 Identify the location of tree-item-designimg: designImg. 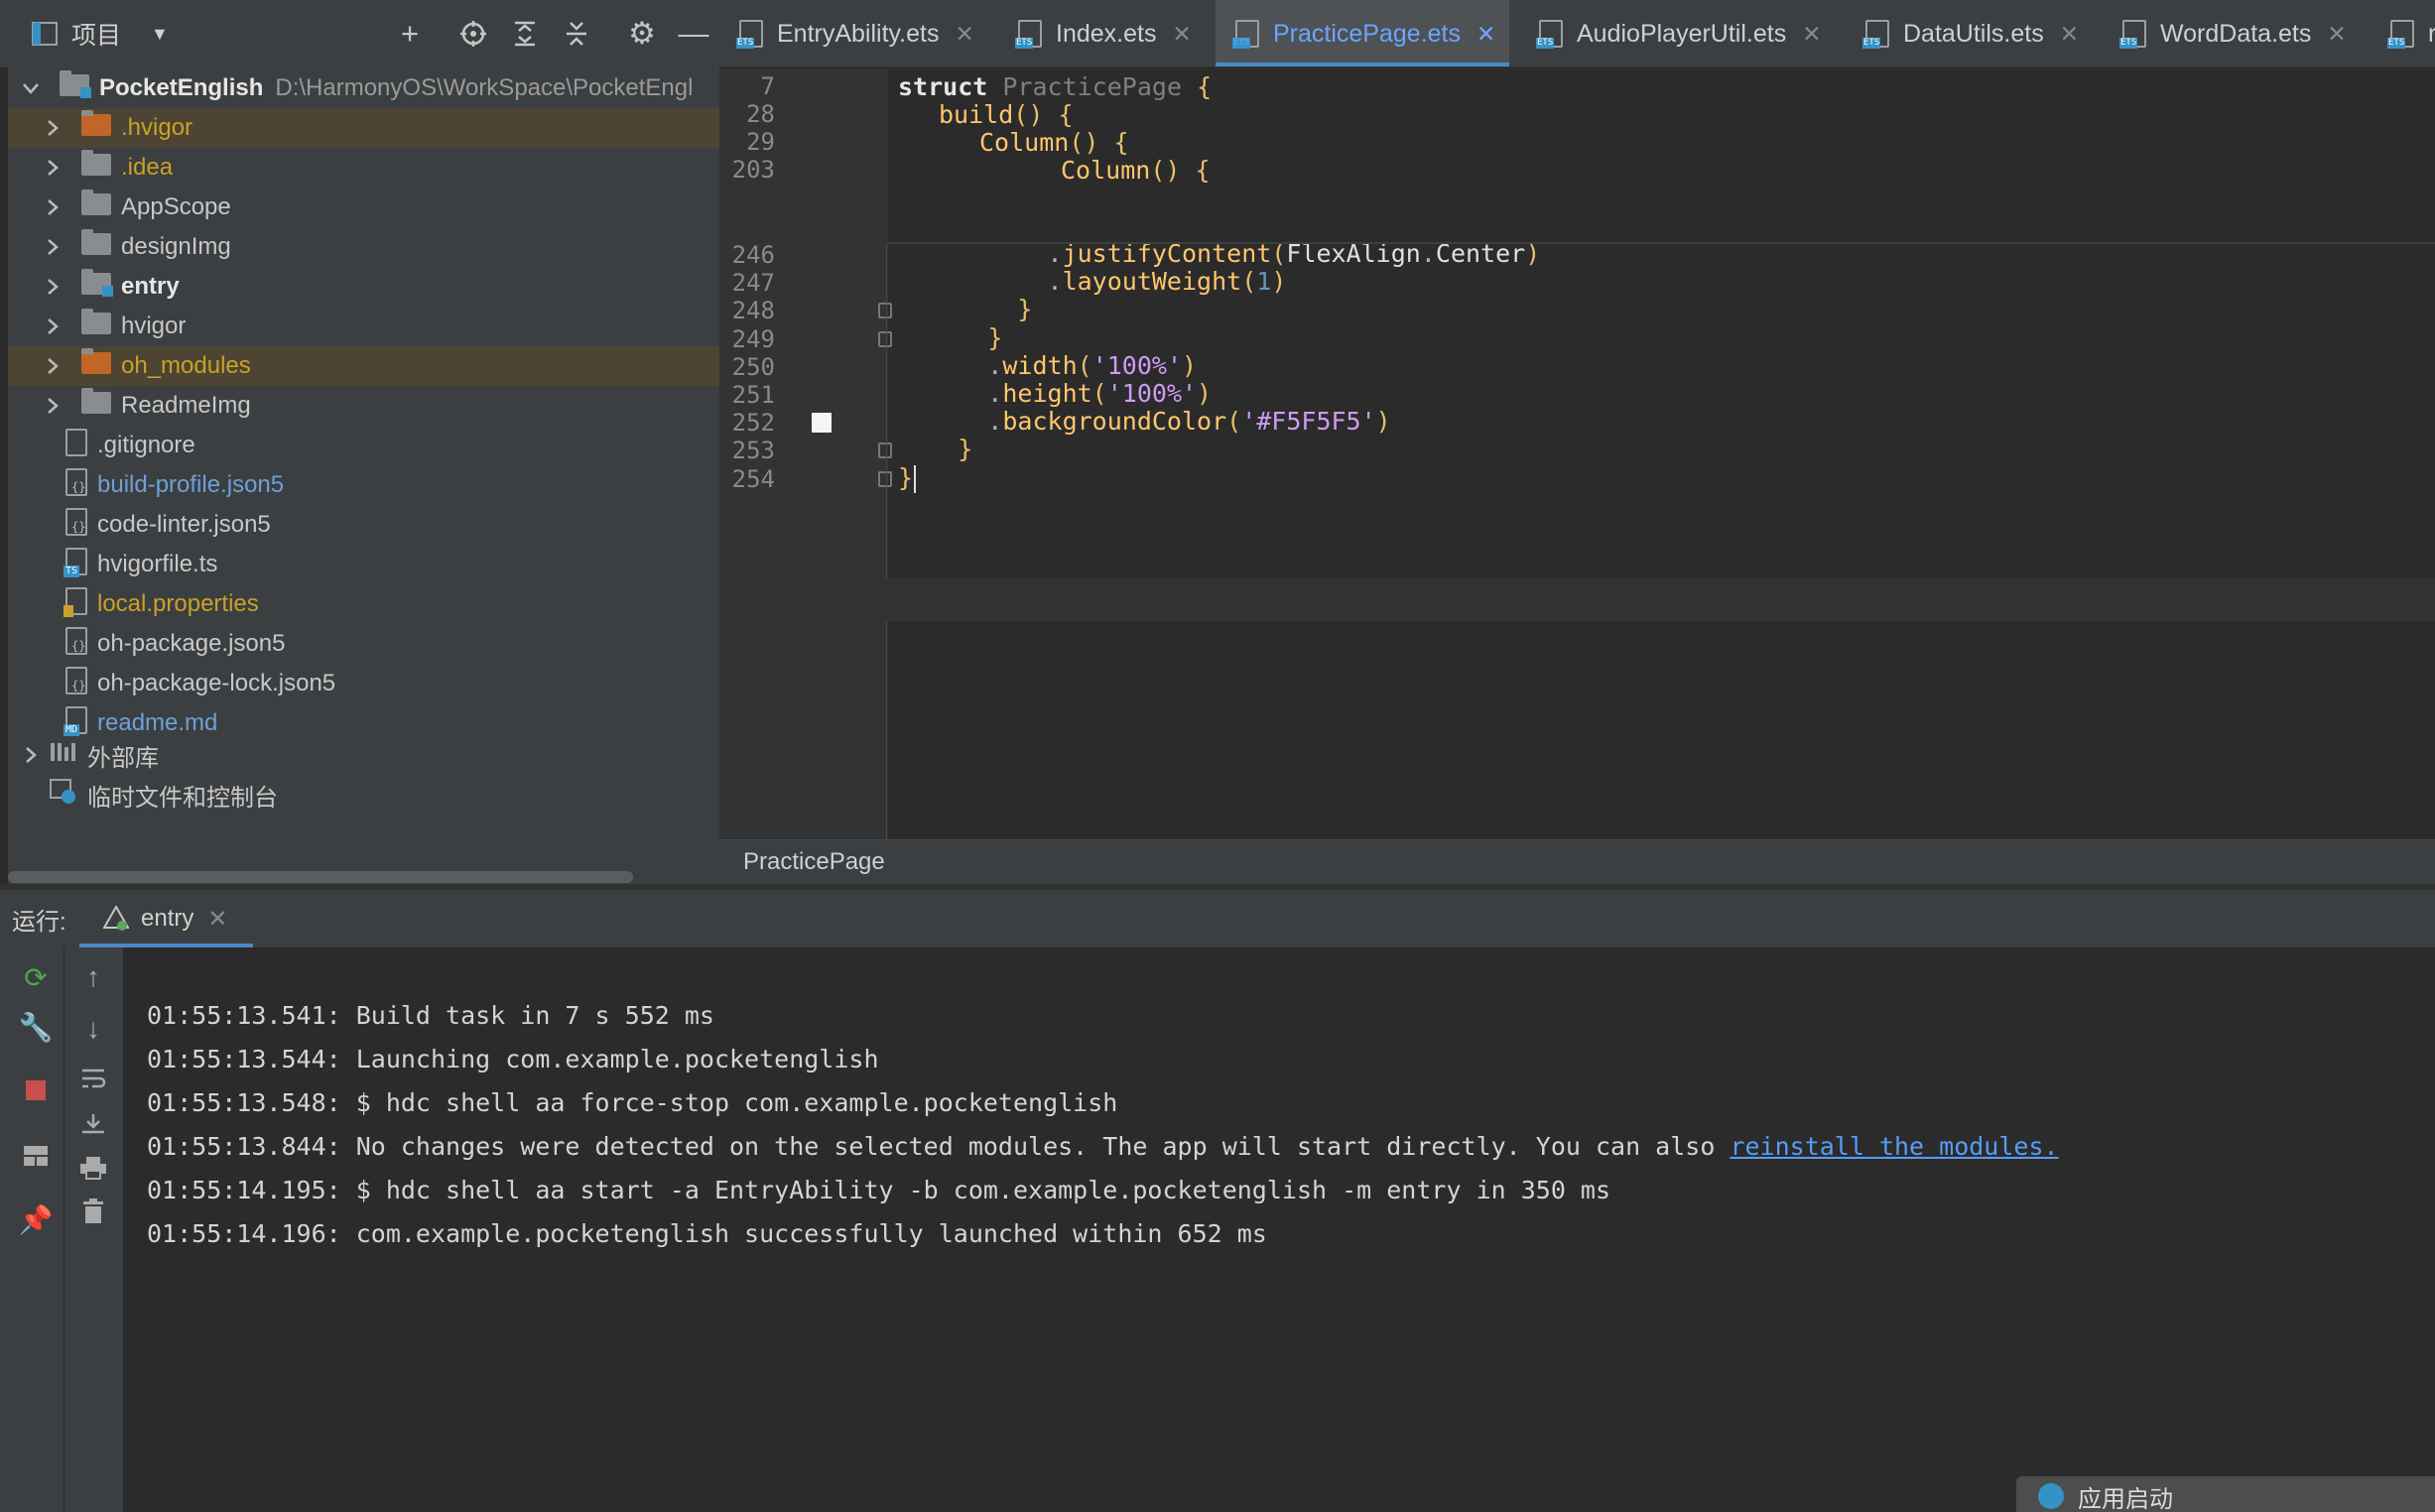
(364, 247).